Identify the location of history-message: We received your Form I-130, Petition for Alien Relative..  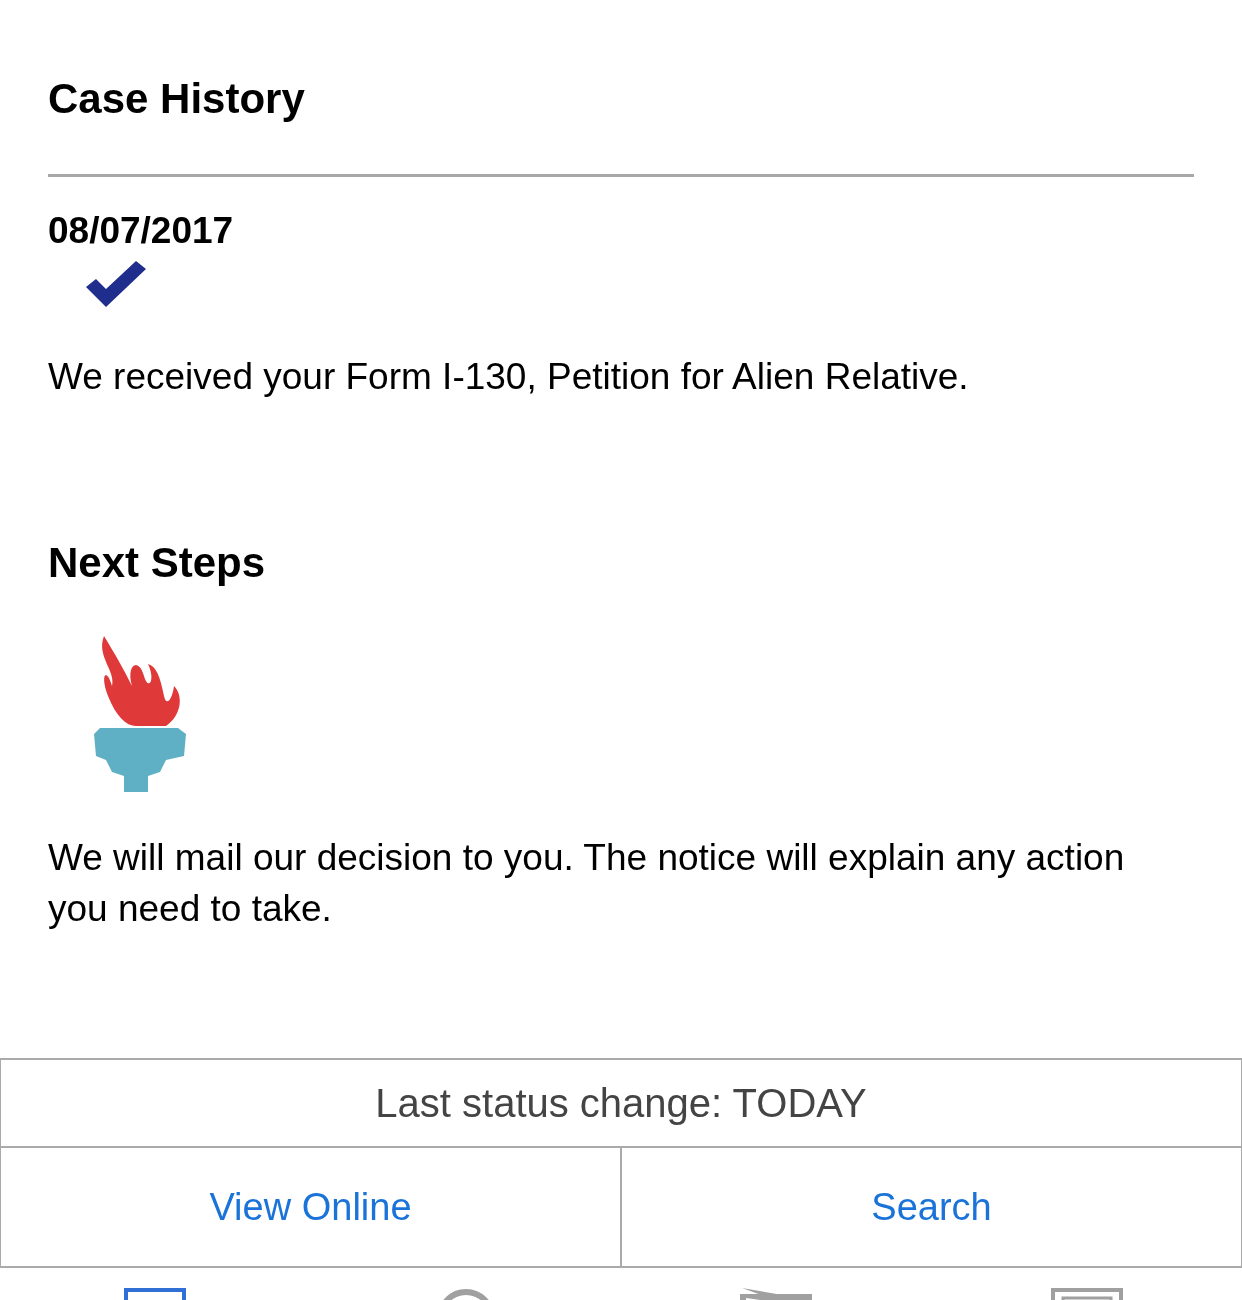
(509, 376).